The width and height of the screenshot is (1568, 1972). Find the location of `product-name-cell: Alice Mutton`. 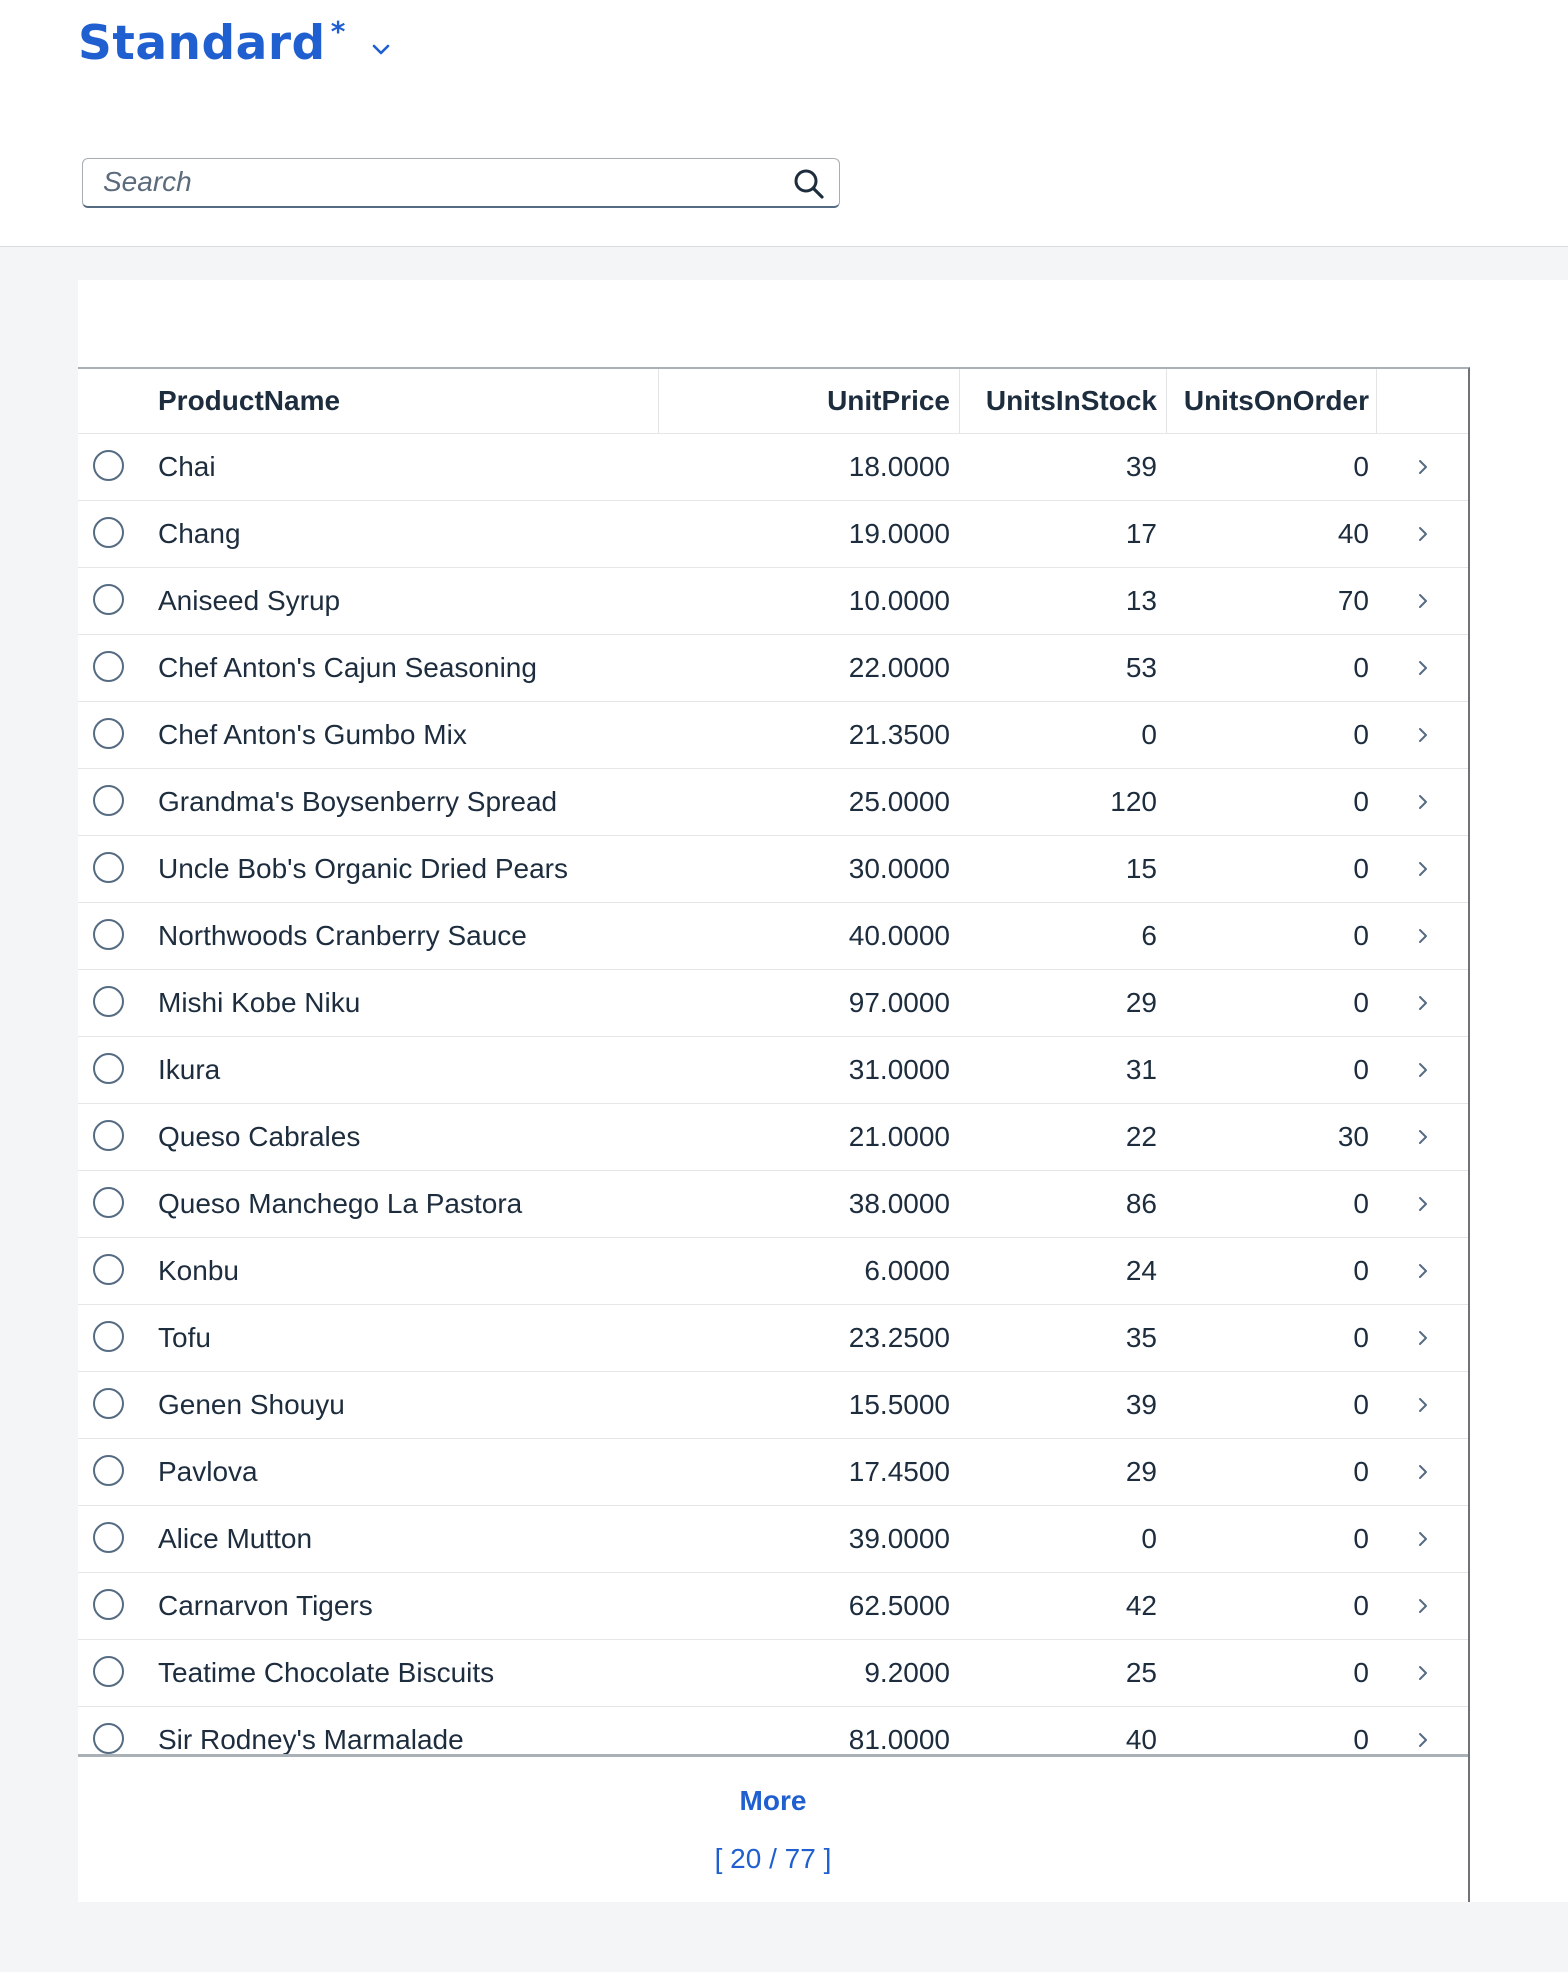

product-name-cell: Alice Mutton is located at coordinates (235, 1538).